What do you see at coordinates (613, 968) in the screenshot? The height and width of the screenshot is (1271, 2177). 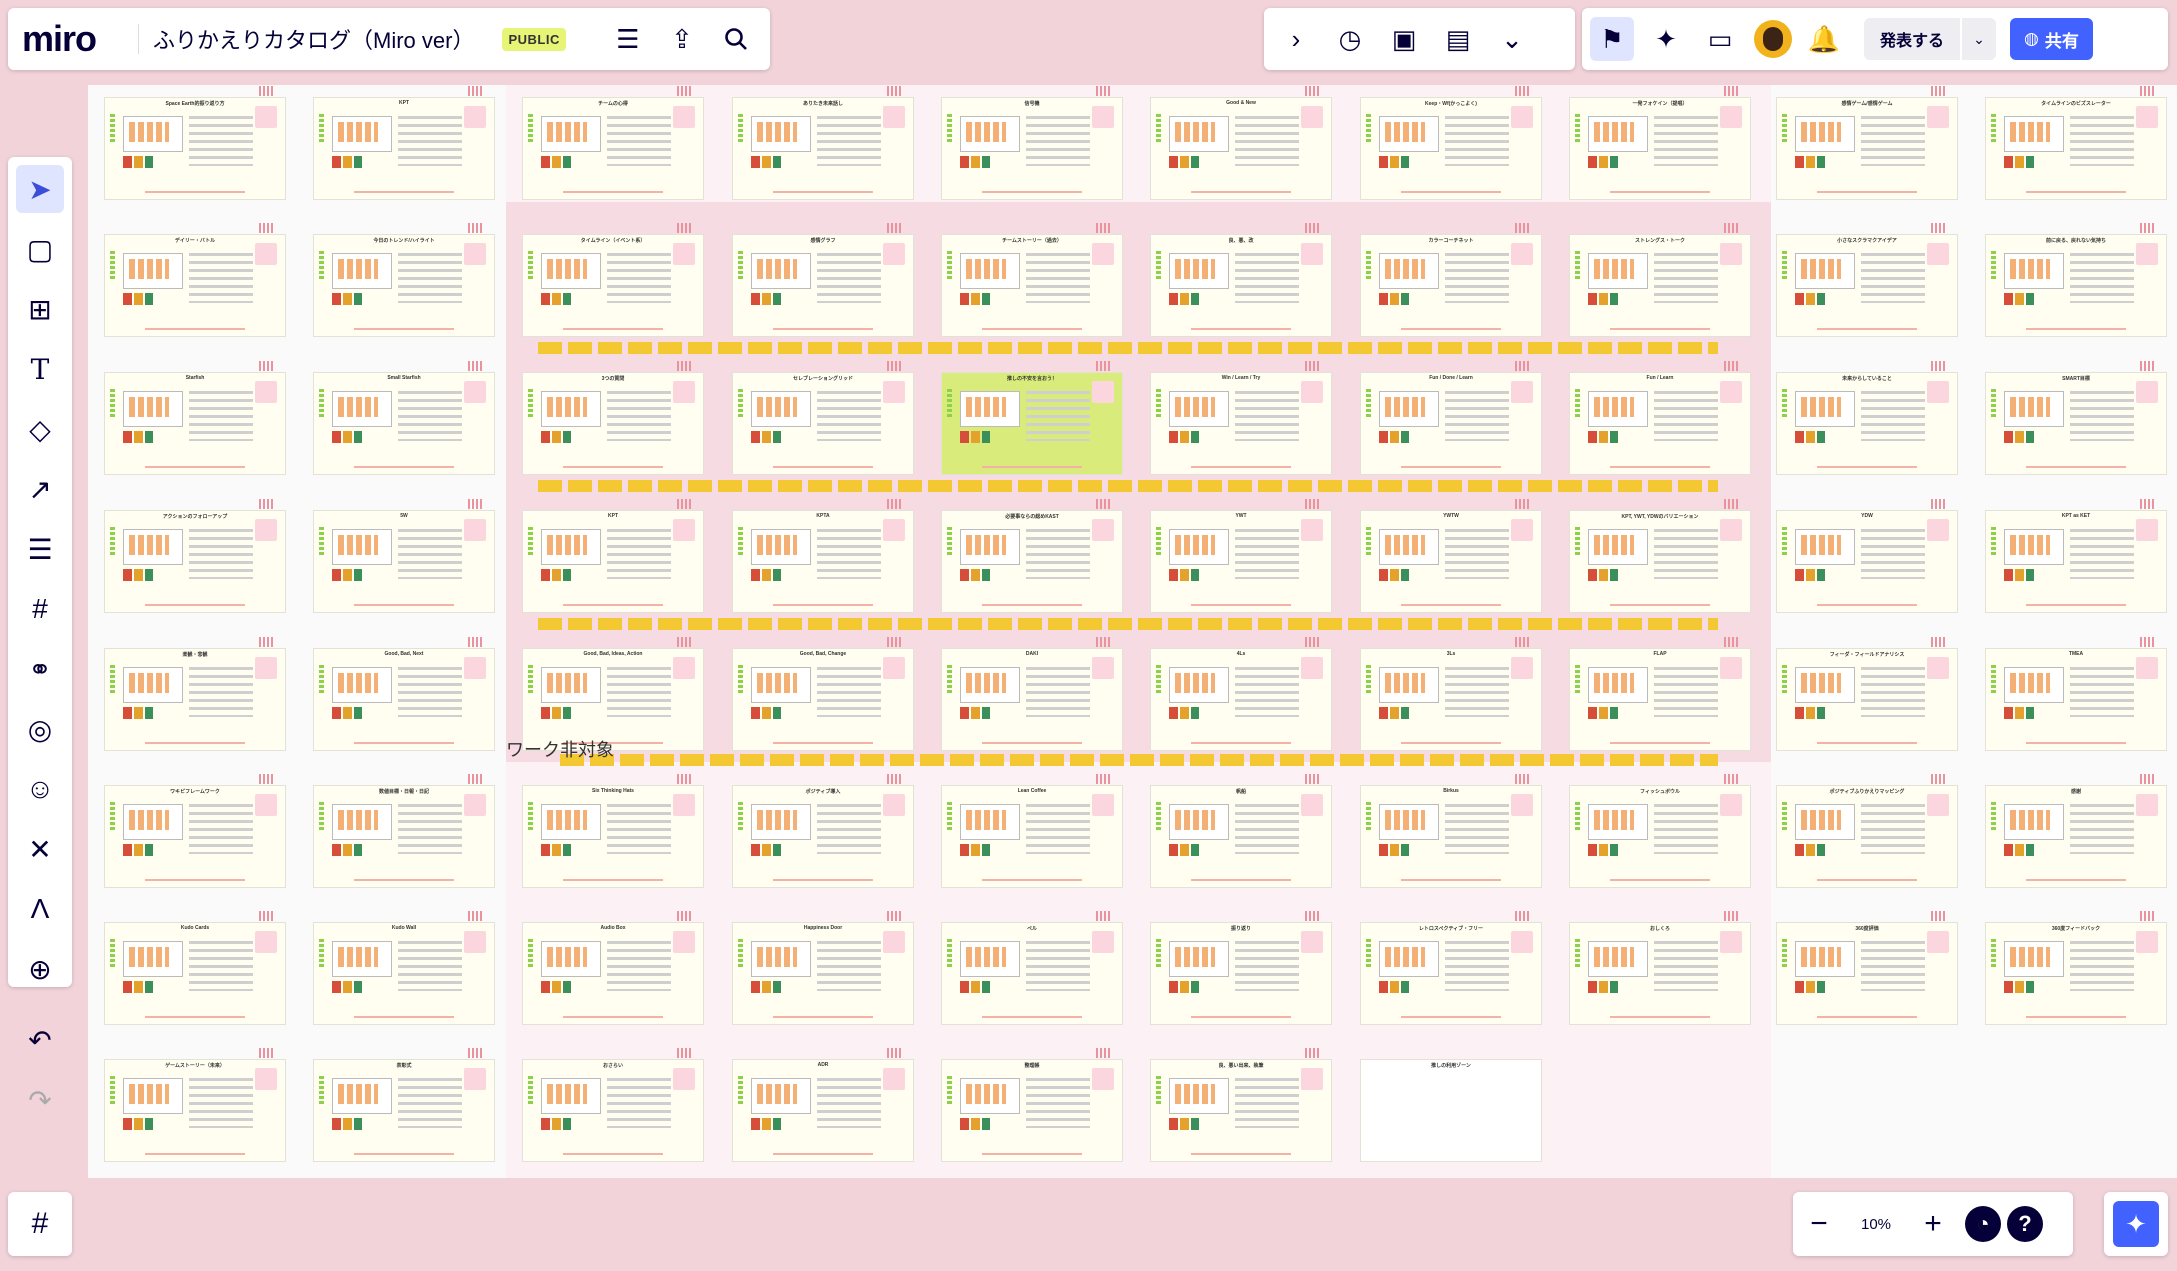 I see `template-card: Audio Box` at bounding box center [613, 968].